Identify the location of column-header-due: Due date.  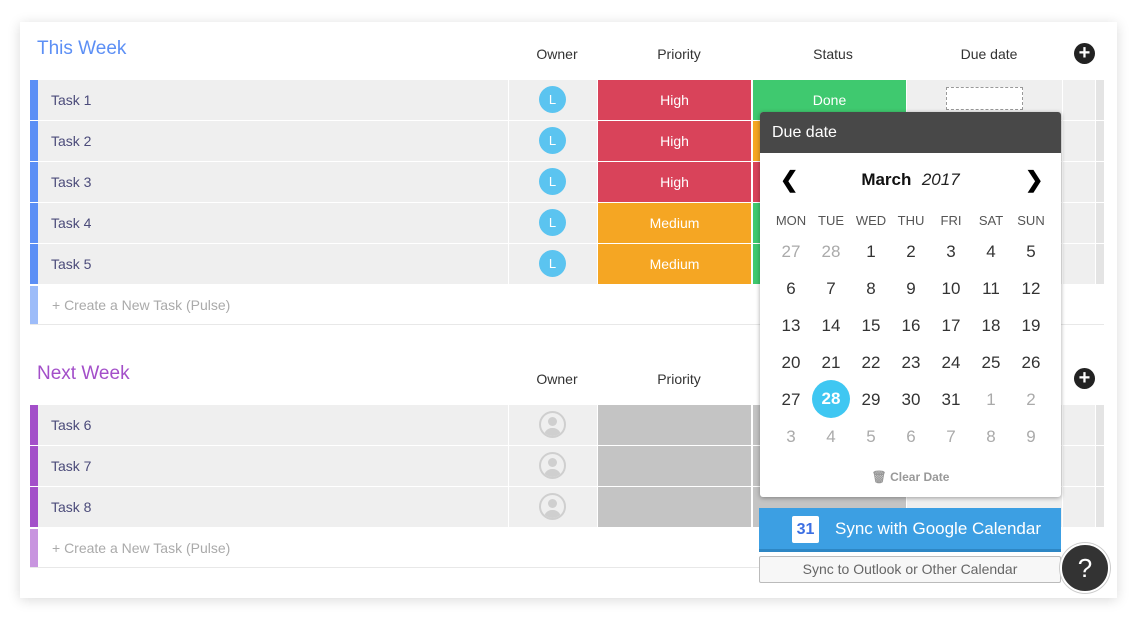
(989, 54).